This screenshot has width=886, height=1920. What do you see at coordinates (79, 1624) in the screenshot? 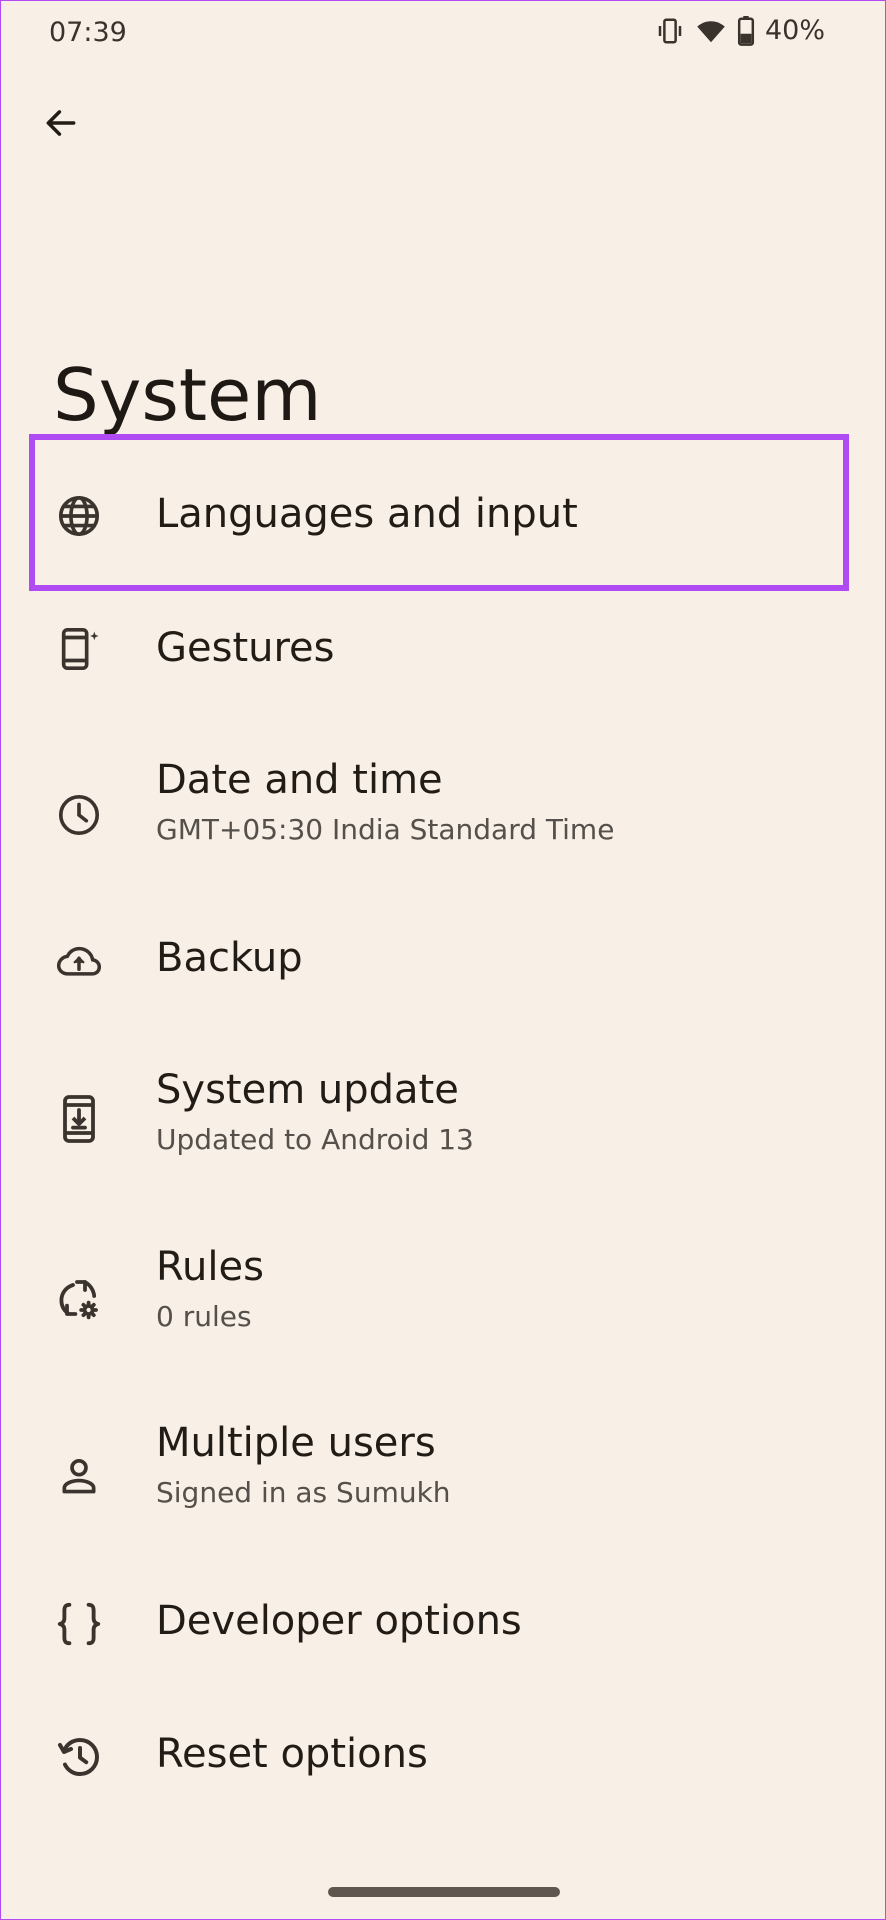
I see `braces-icon` at bounding box center [79, 1624].